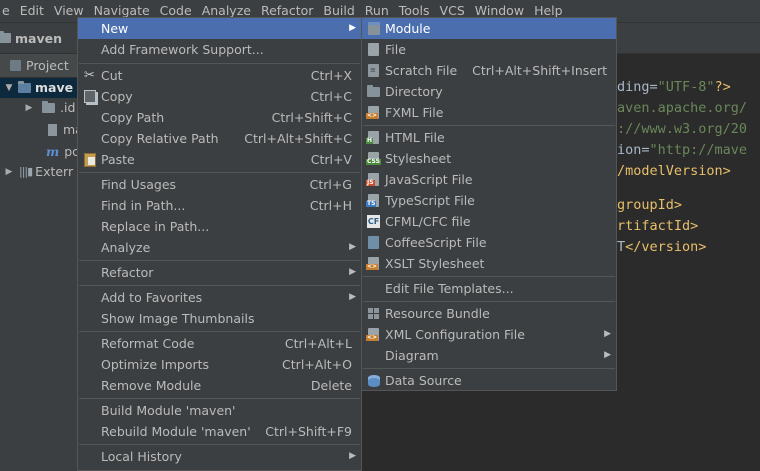  Describe the element at coordinates (219, 456) in the screenshot. I see `menu-item-local-history: Local History ▶` at that location.